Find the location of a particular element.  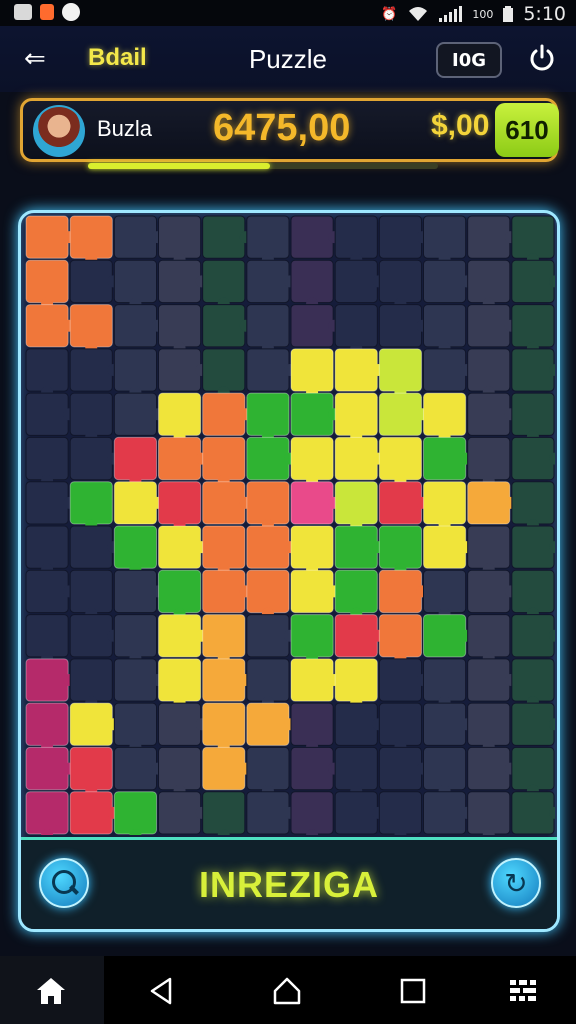

back-triangle-icon is located at coordinates (161, 991).